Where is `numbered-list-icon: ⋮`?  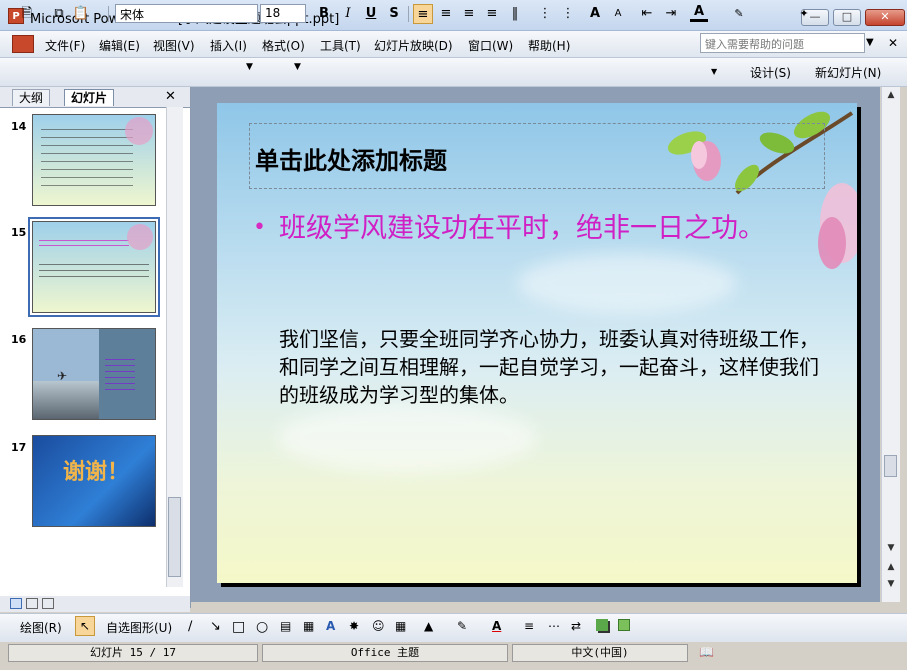
numbered-list-icon: ⋮ is located at coordinates (545, 14).